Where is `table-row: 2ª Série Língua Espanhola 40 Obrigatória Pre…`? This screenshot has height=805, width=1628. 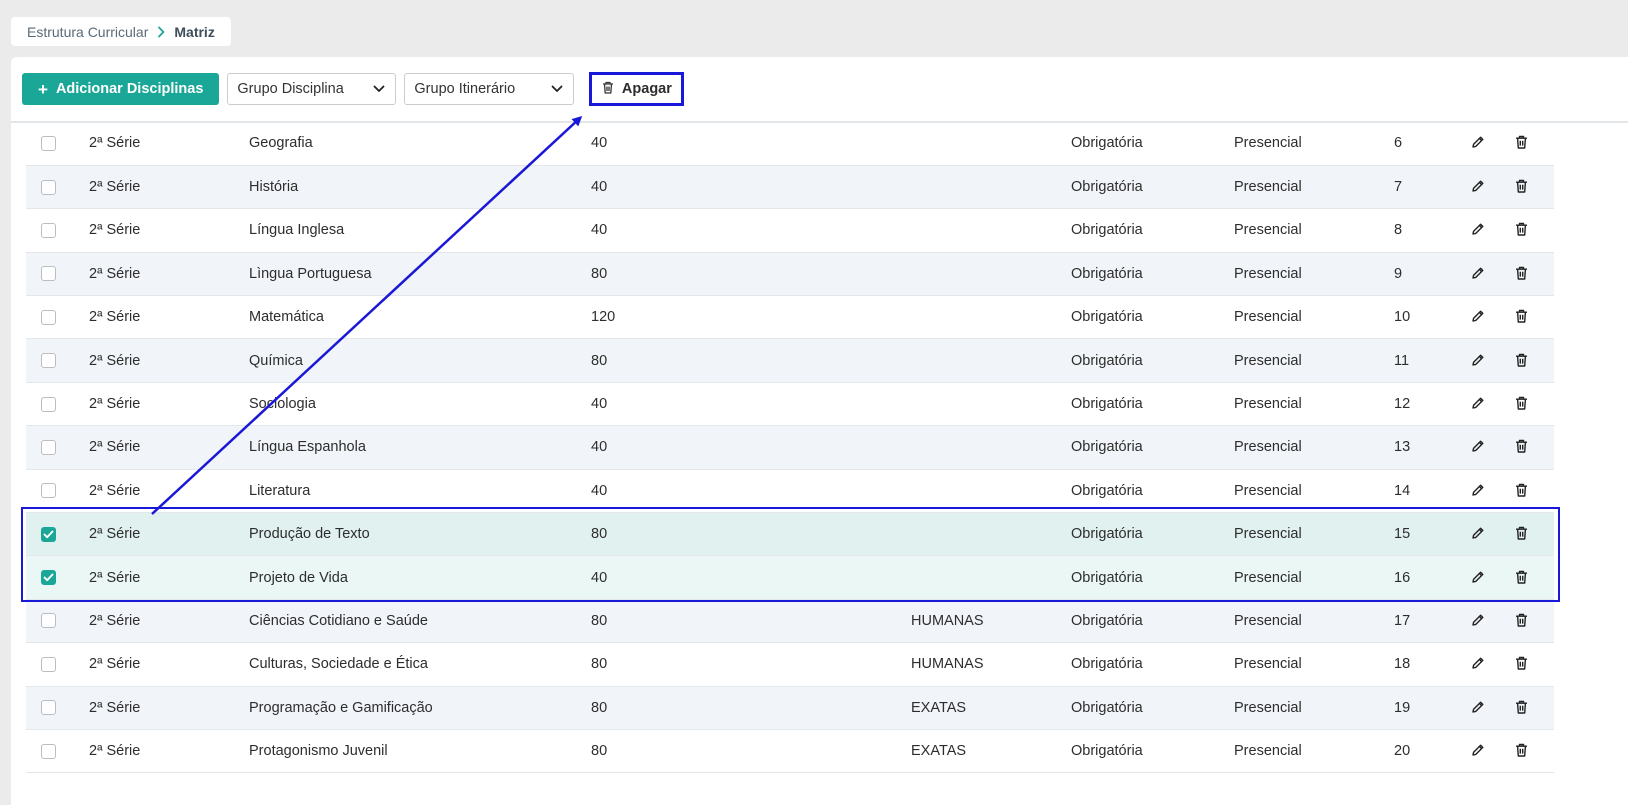 table-row: 2ª Série Língua Espanhola 40 Obrigatória Pre… is located at coordinates (790, 447).